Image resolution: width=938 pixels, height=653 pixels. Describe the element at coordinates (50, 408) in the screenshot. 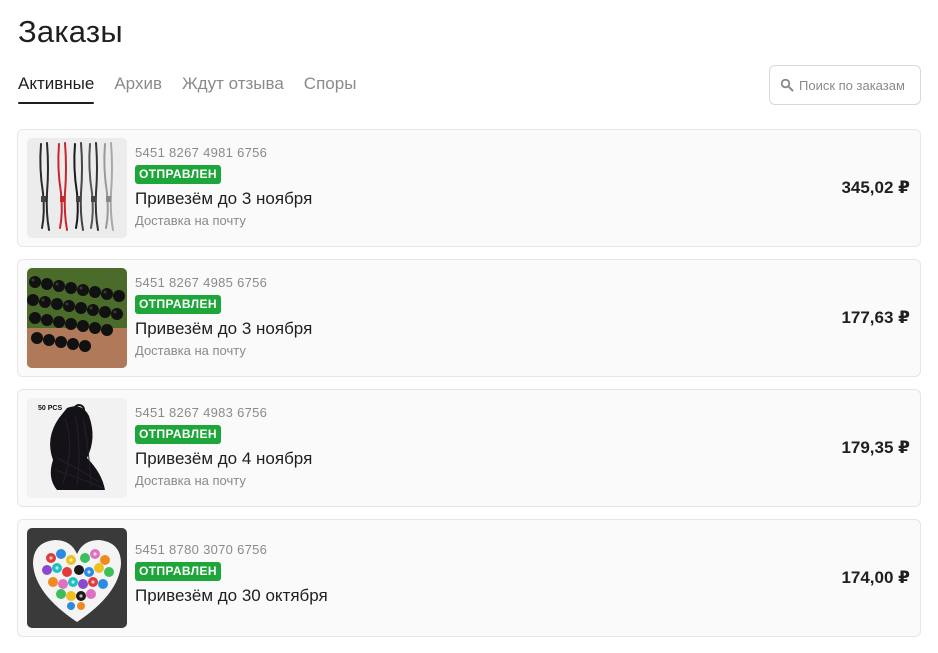

I see `image-caption: 50 PCS` at that location.